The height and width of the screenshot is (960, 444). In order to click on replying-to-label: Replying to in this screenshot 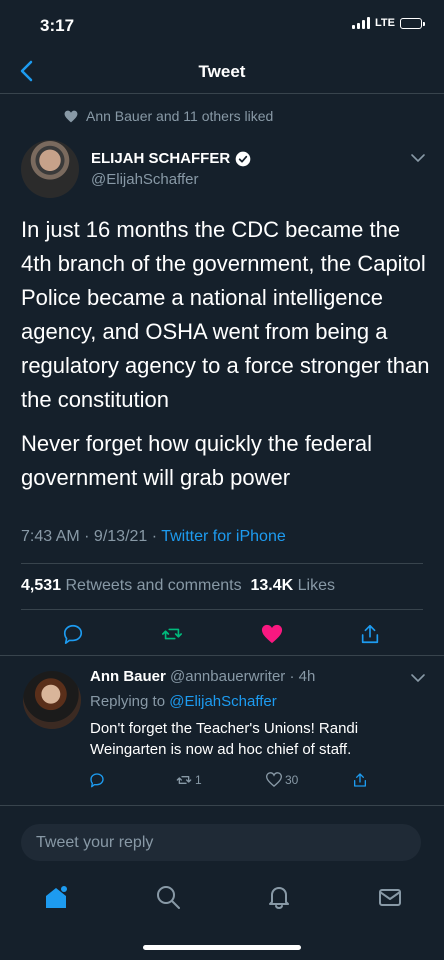, I will do `click(130, 701)`.